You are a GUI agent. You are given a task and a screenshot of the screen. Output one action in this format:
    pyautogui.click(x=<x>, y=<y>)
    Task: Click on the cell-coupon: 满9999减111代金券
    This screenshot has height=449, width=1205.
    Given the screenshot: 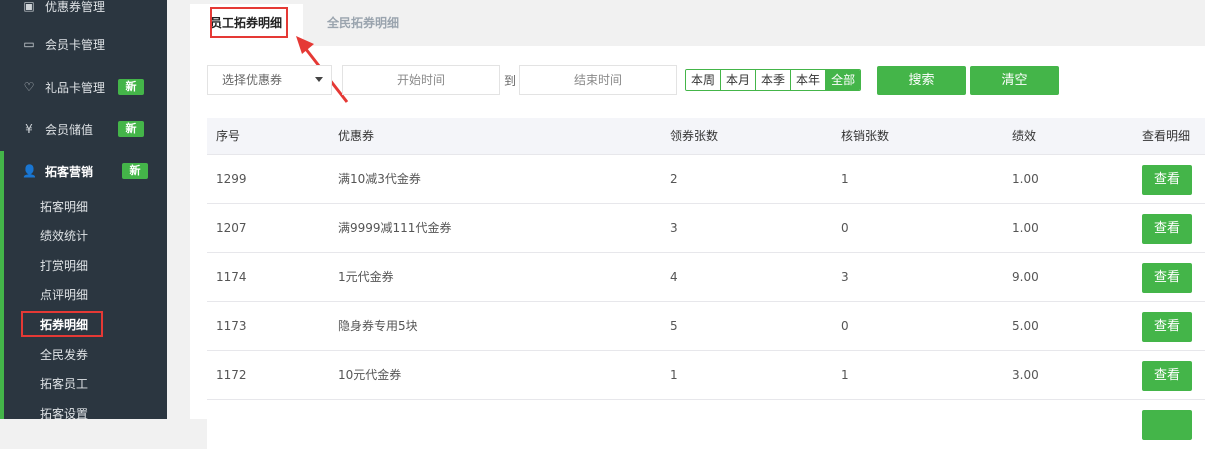 What is the action you would take?
    pyautogui.click(x=395, y=228)
    